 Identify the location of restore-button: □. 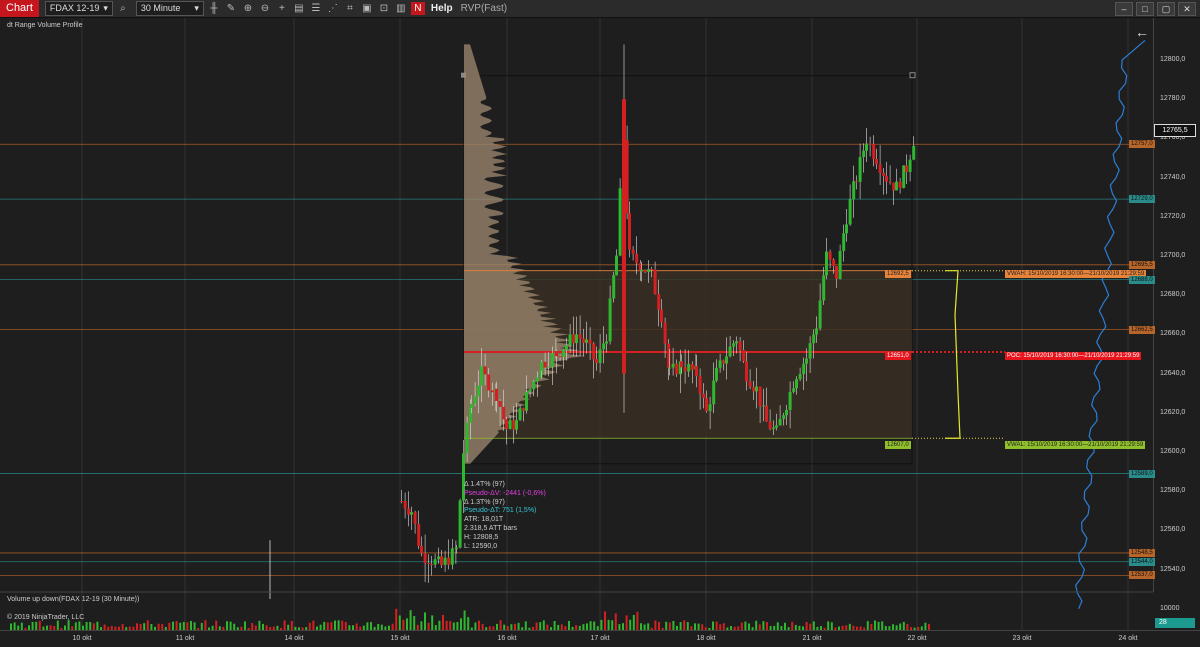
(1145, 9).